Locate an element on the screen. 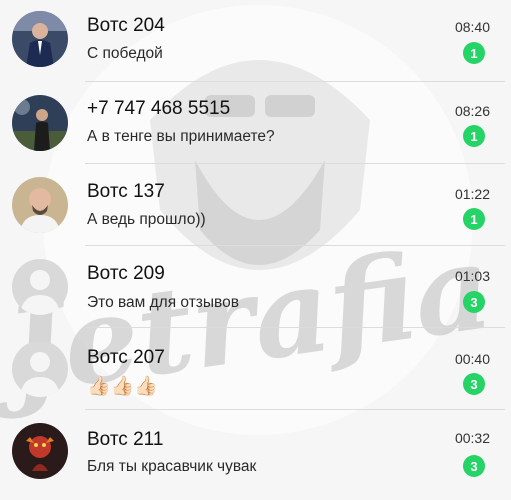 This screenshot has width=511, height=500. chat-time: 00:32 is located at coordinates (472, 438).